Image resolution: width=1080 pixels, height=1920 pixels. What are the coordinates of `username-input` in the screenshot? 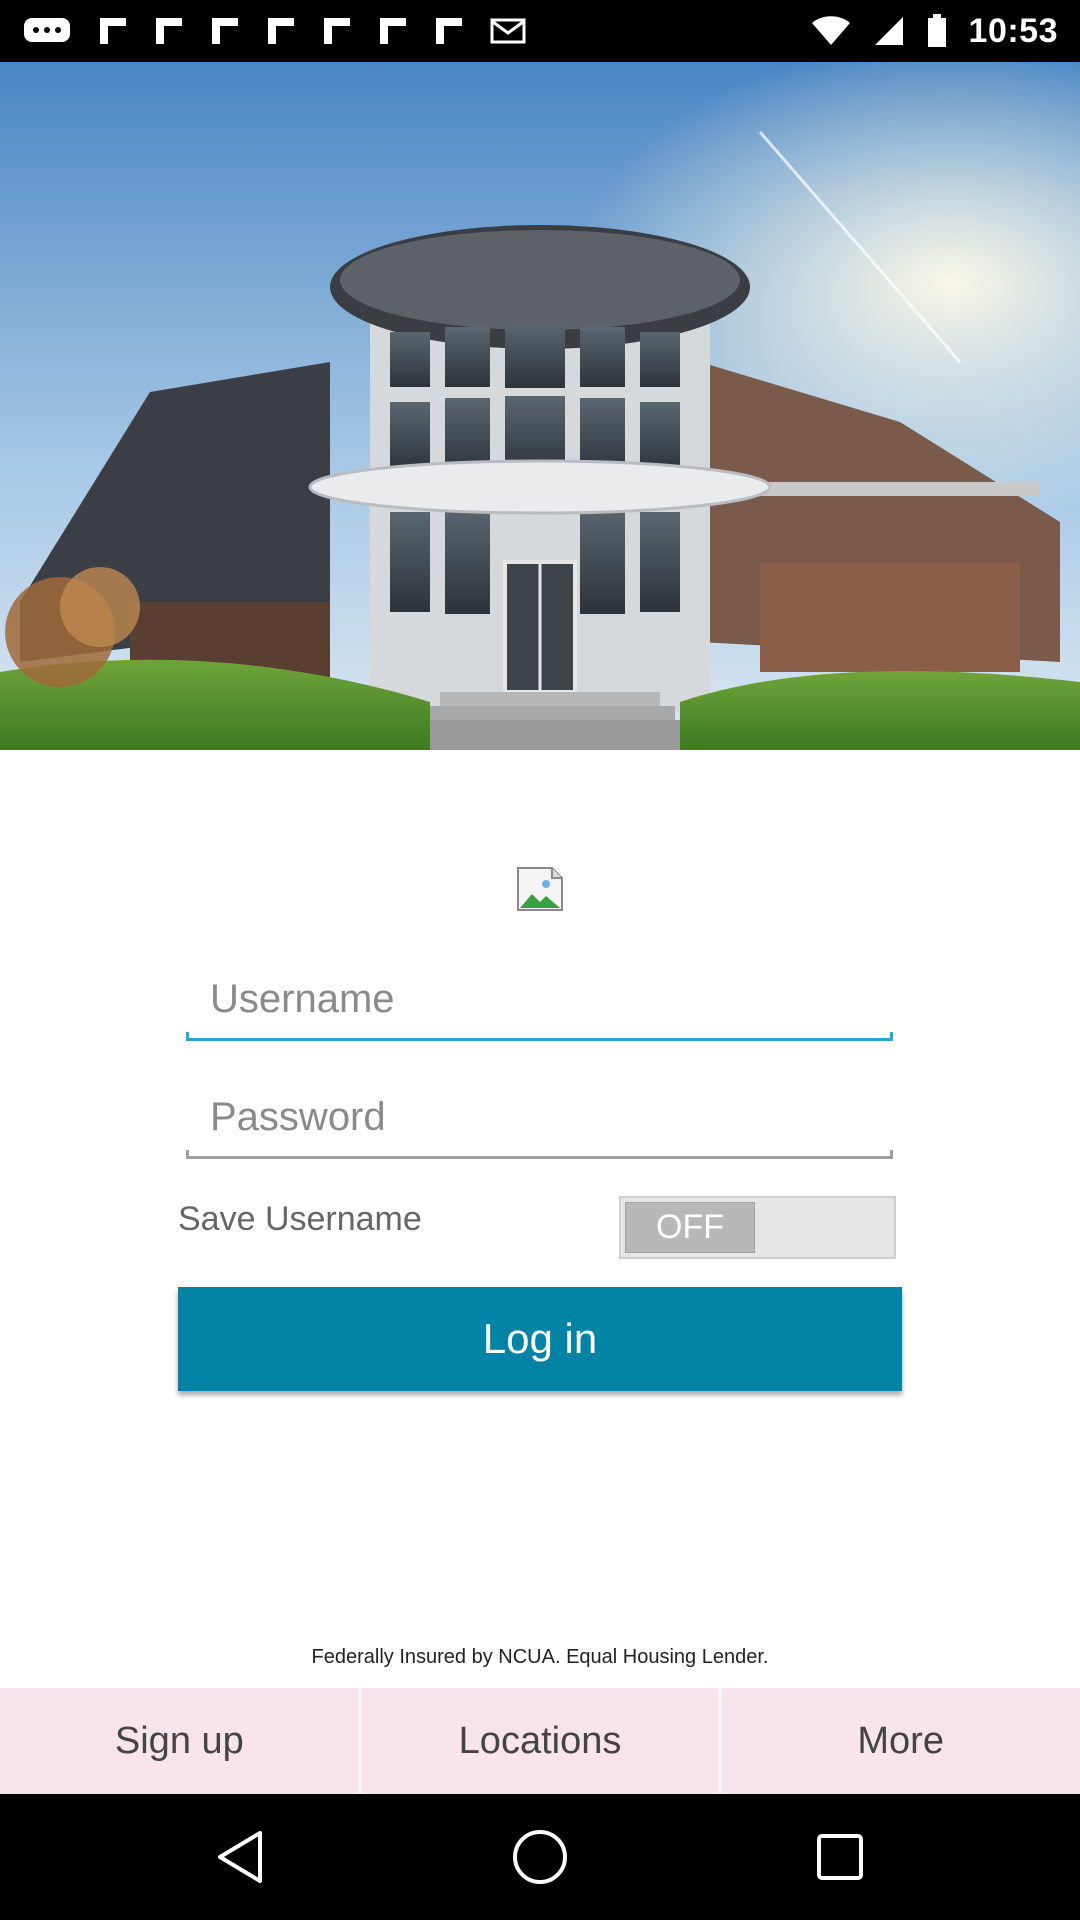 It's located at (539, 1001).